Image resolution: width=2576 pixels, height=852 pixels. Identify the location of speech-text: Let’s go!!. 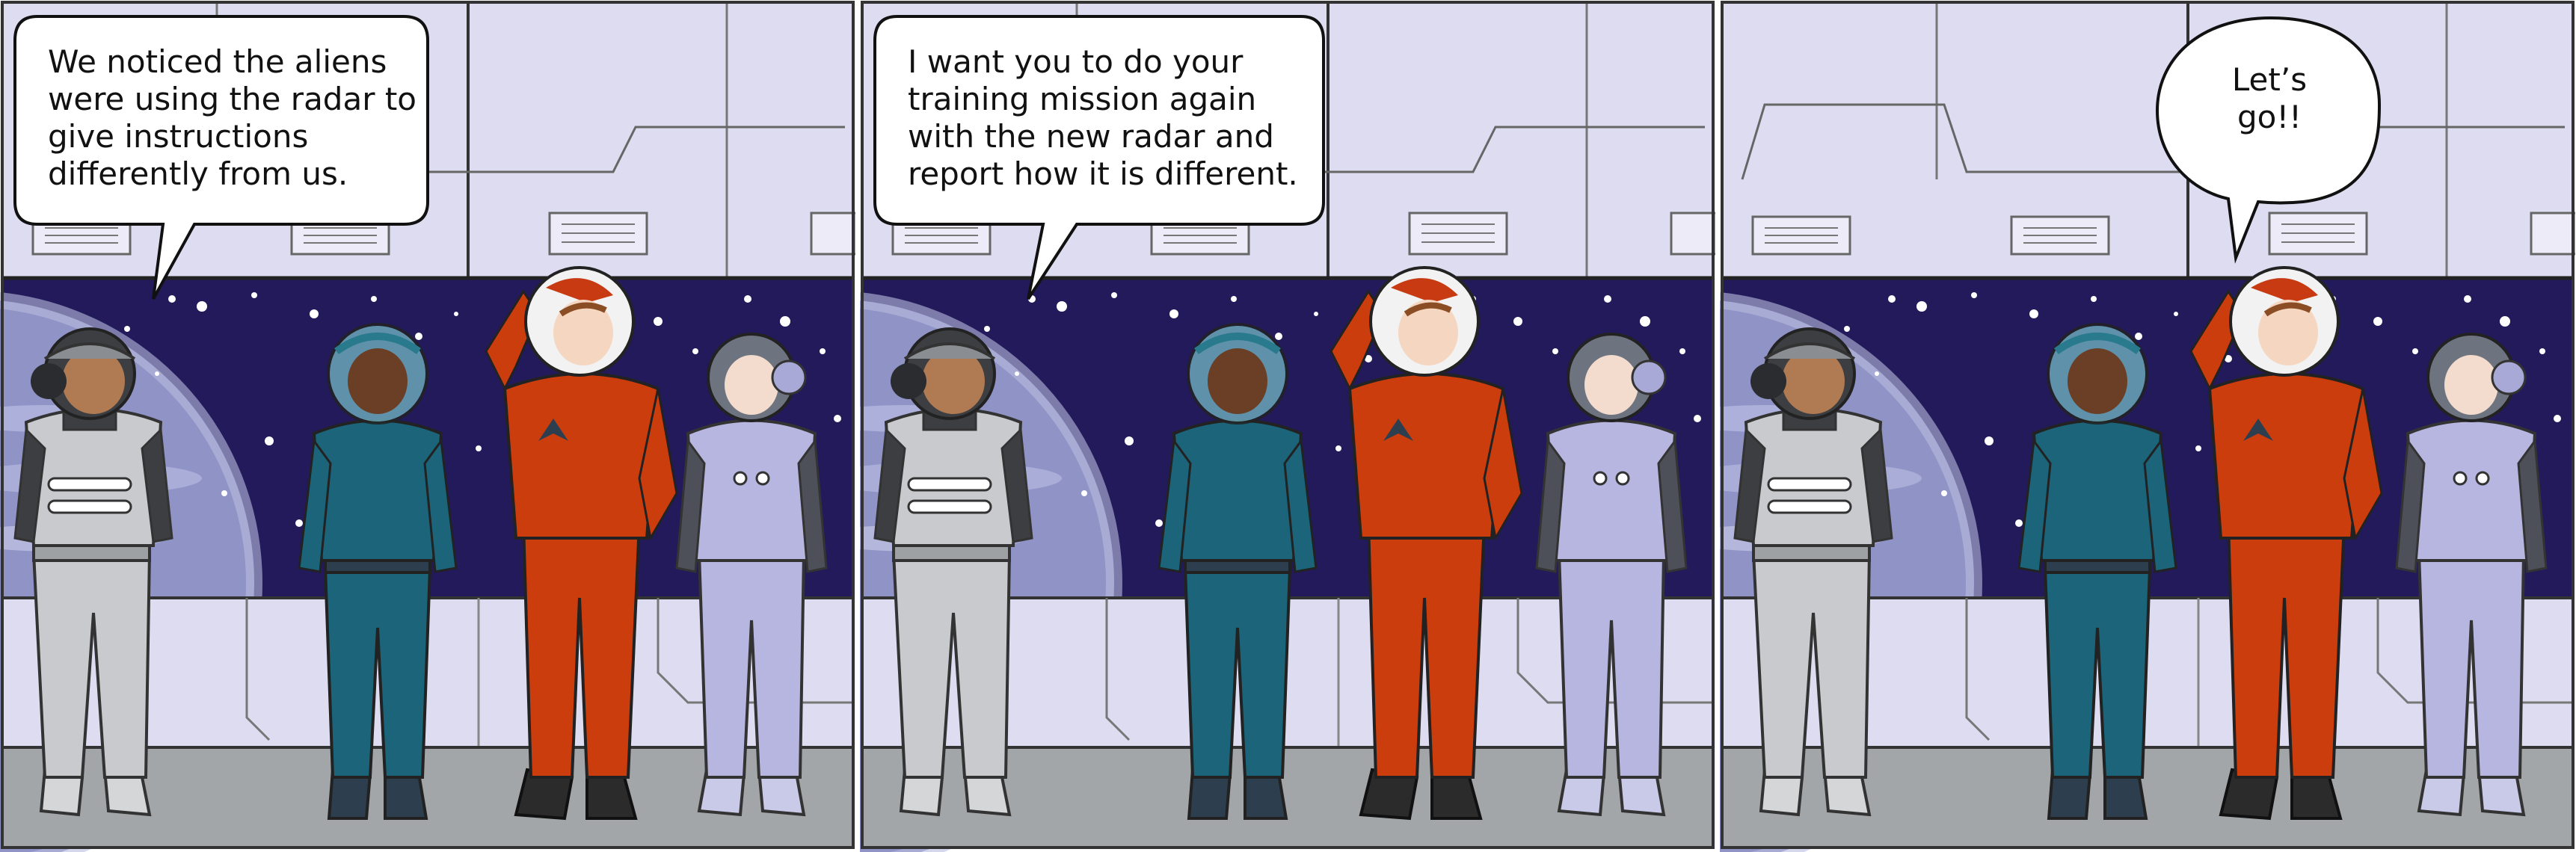
(2269, 98).